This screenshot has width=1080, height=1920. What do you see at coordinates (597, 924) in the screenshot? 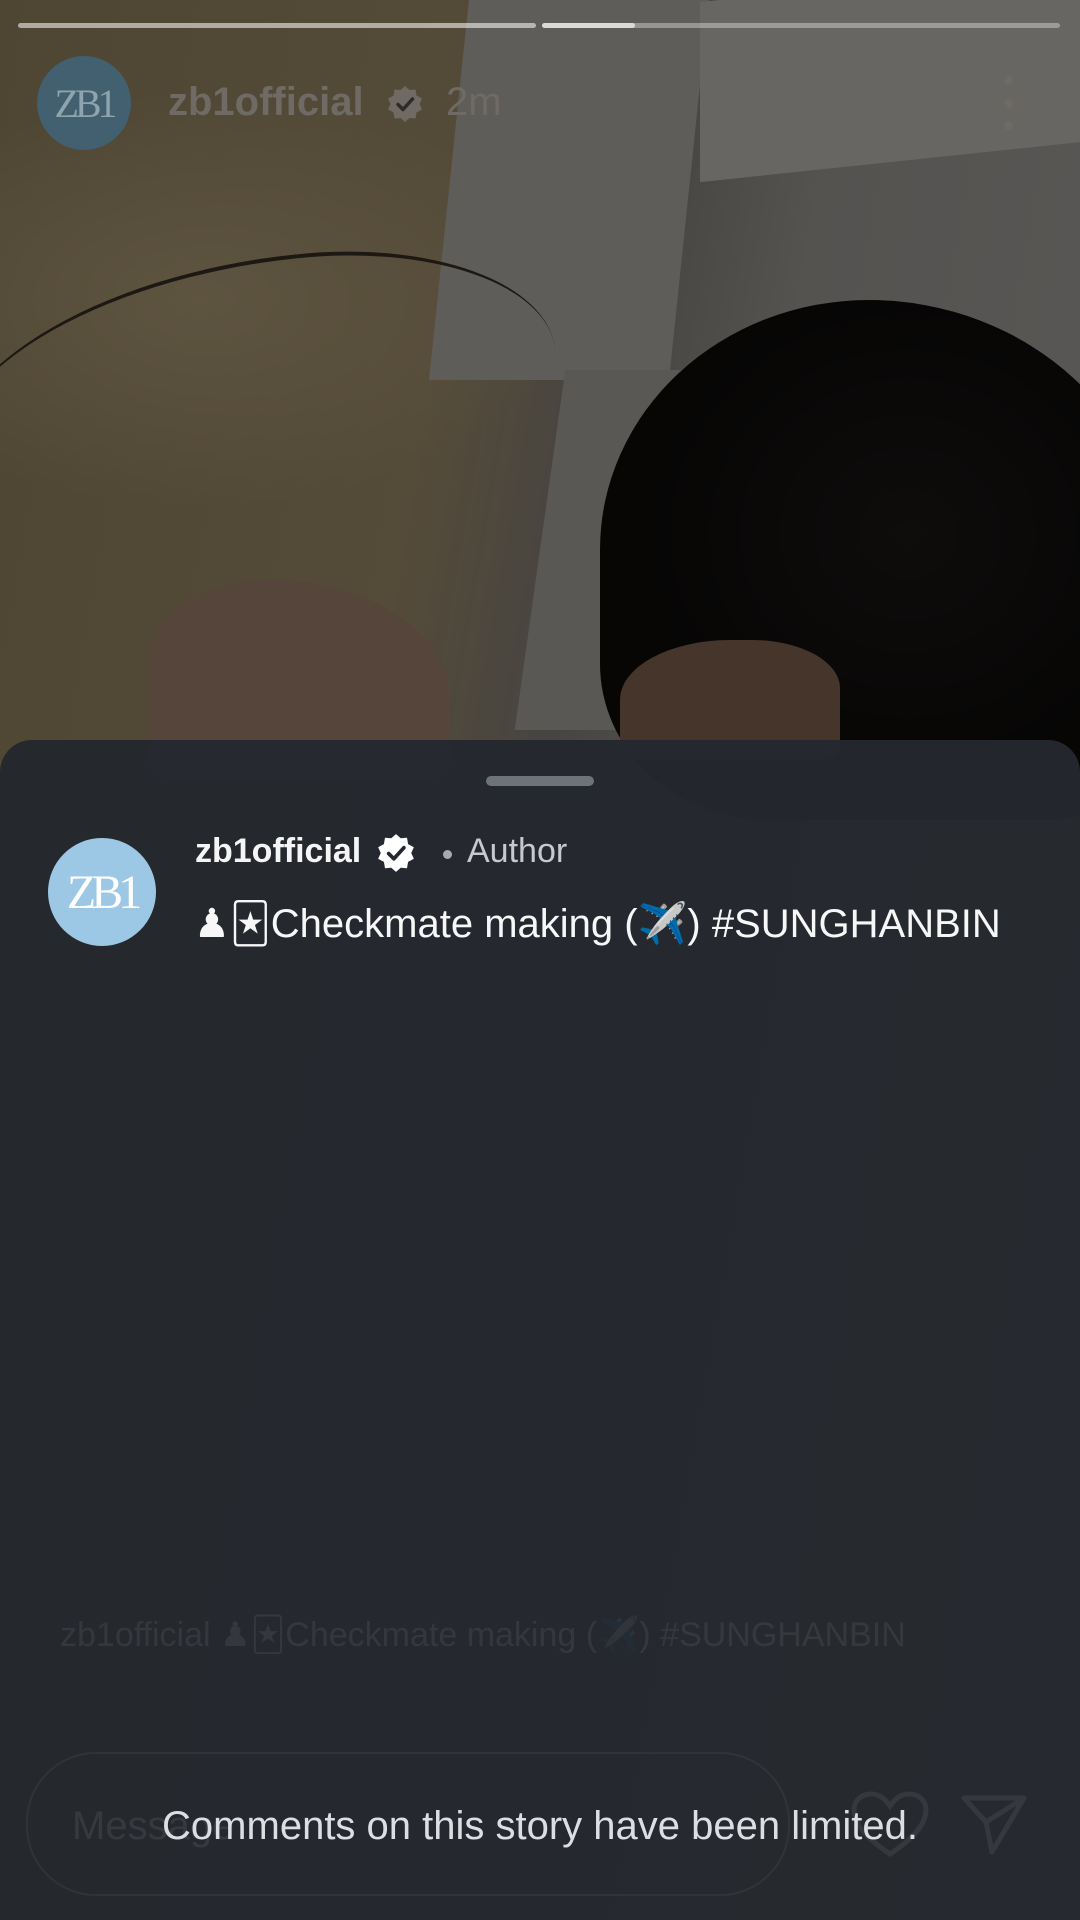
I see `comment-text: ♟🃏Checkmate making (✈️) #SUNGHANBIN` at bounding box center [597, 924].